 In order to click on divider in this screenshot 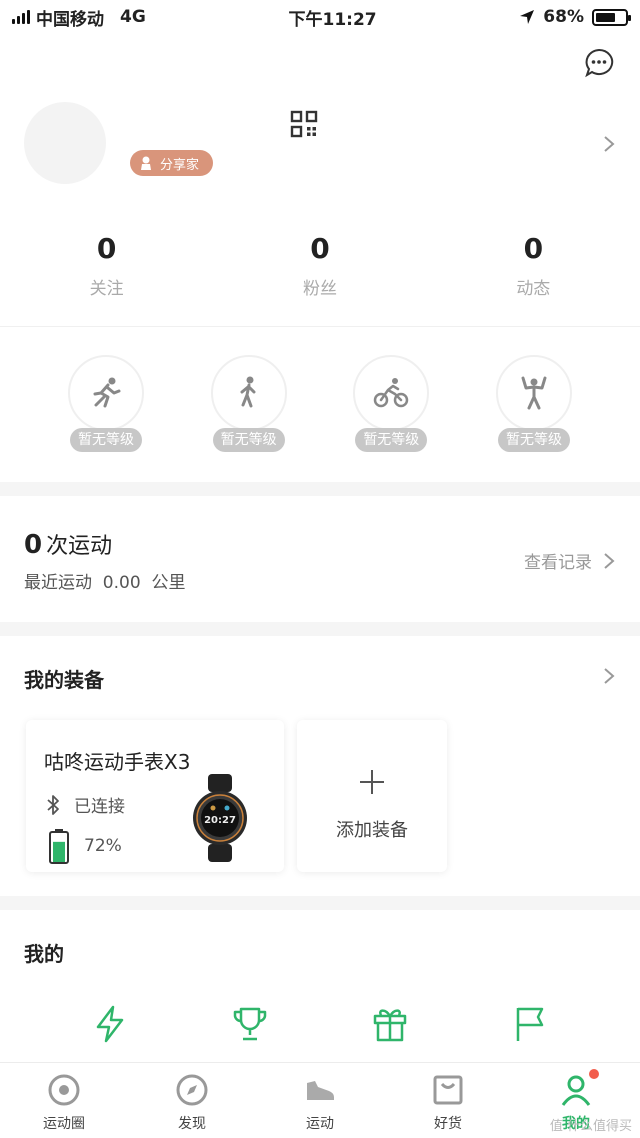, I will do `click(320, 326)`.